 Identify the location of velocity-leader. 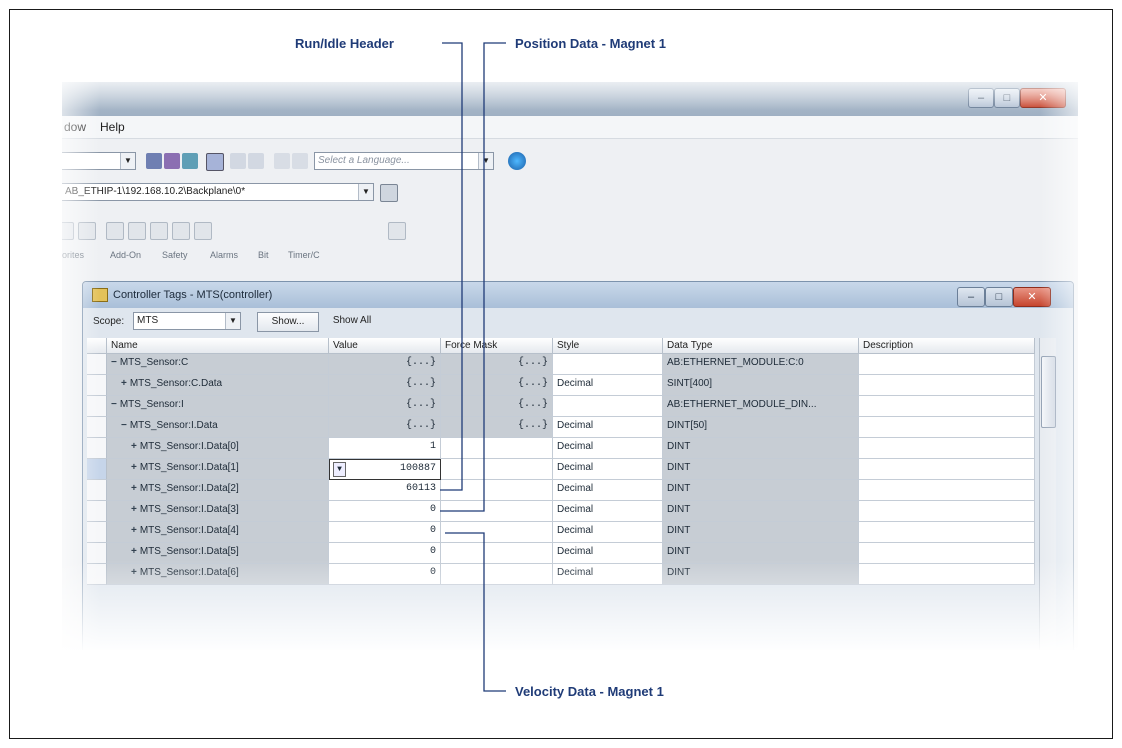
(475, 612).